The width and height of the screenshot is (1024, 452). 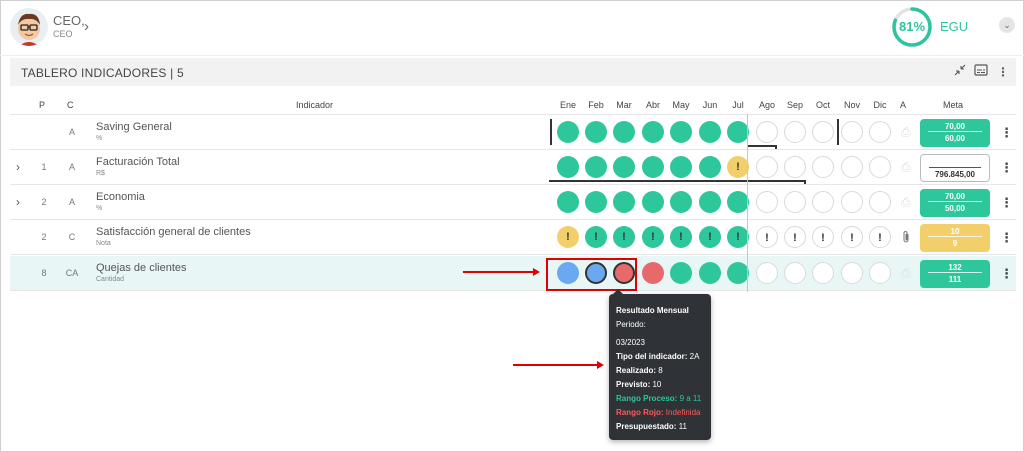 I want to click on indicator-unit: Cantidad, so click(x=110, y=279).